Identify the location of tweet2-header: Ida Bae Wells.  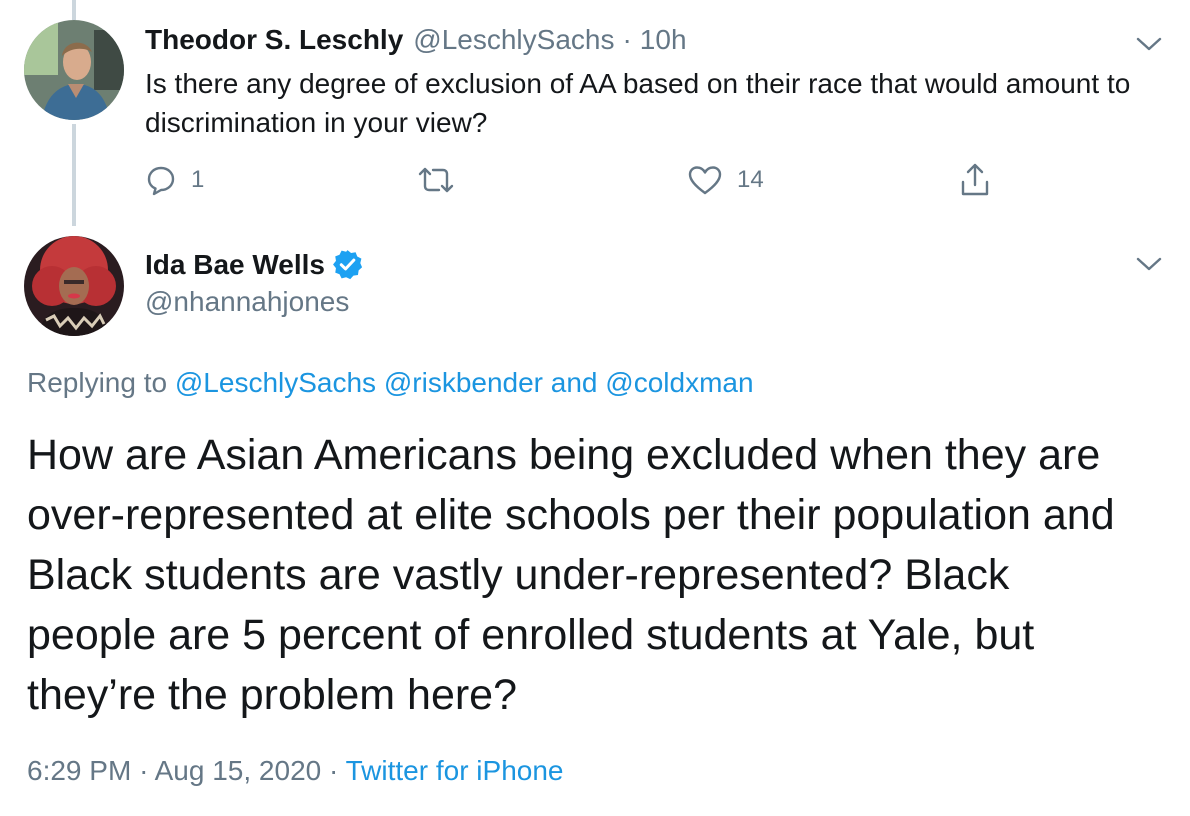
(254, 264).